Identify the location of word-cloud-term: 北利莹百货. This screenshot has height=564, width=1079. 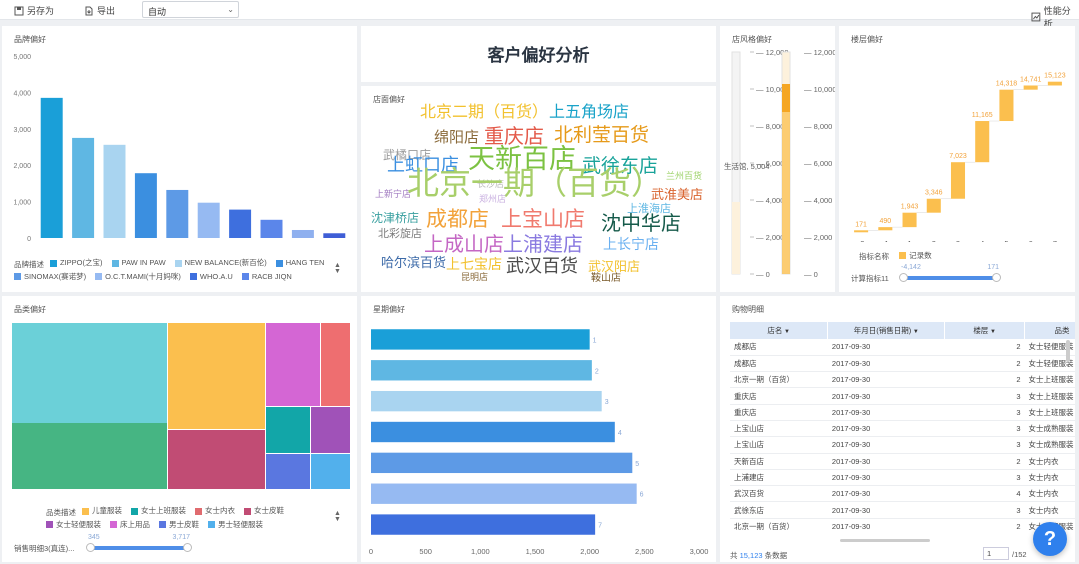
(601, 135).